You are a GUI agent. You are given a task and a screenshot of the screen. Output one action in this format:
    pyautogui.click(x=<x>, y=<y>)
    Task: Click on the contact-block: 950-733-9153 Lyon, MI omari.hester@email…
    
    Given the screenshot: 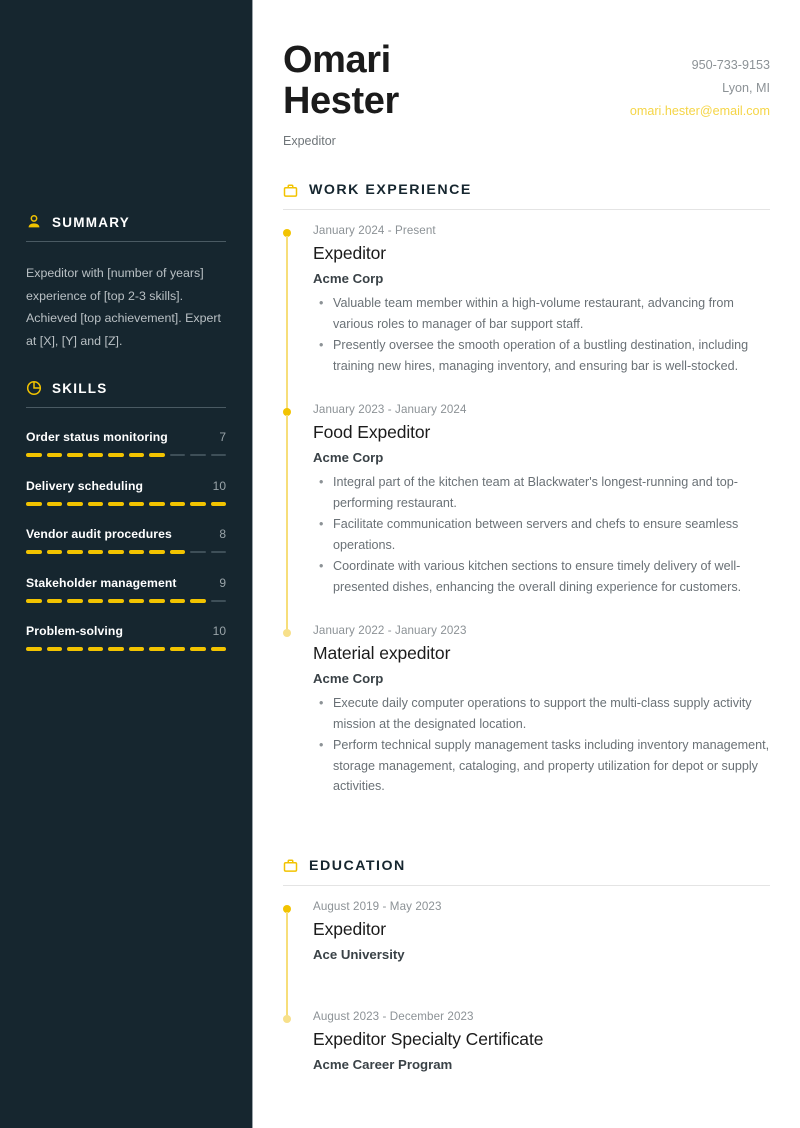 What is the action you would take?
    pyautogui.click(x=700, y=81)
    